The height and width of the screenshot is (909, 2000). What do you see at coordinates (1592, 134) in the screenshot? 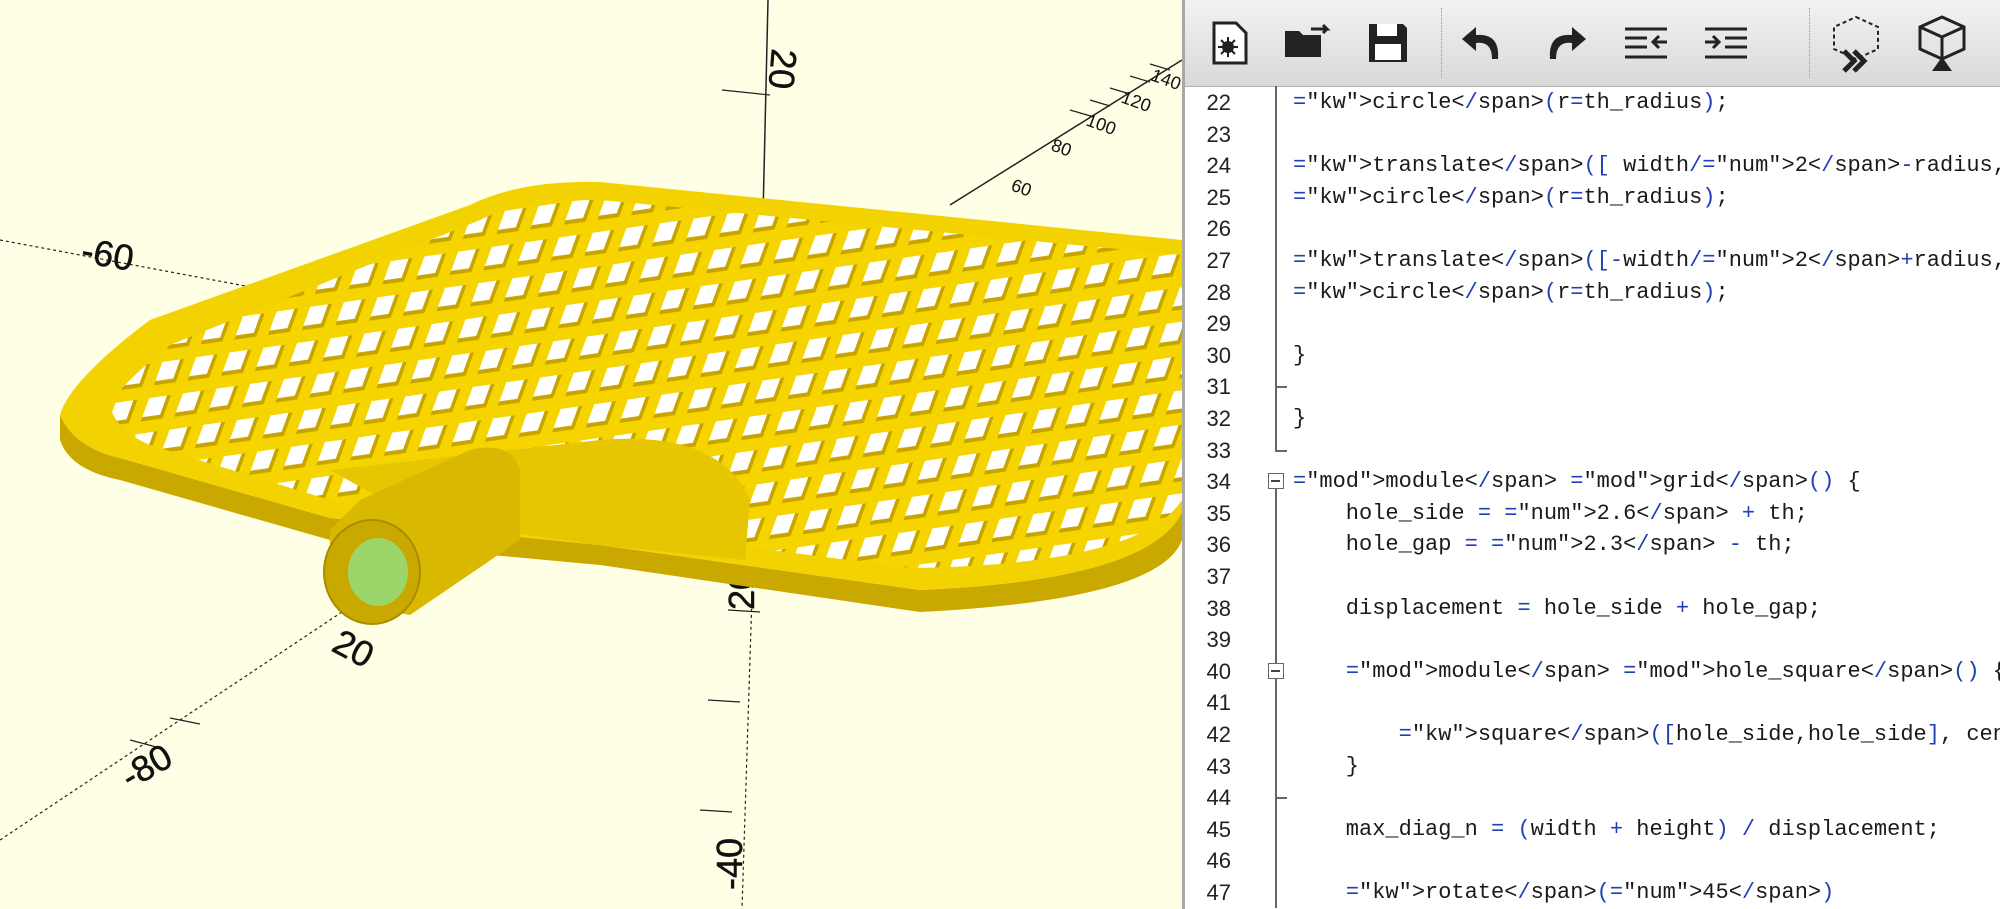
I see `code-line: 23` at bounding box center [1592, 134].